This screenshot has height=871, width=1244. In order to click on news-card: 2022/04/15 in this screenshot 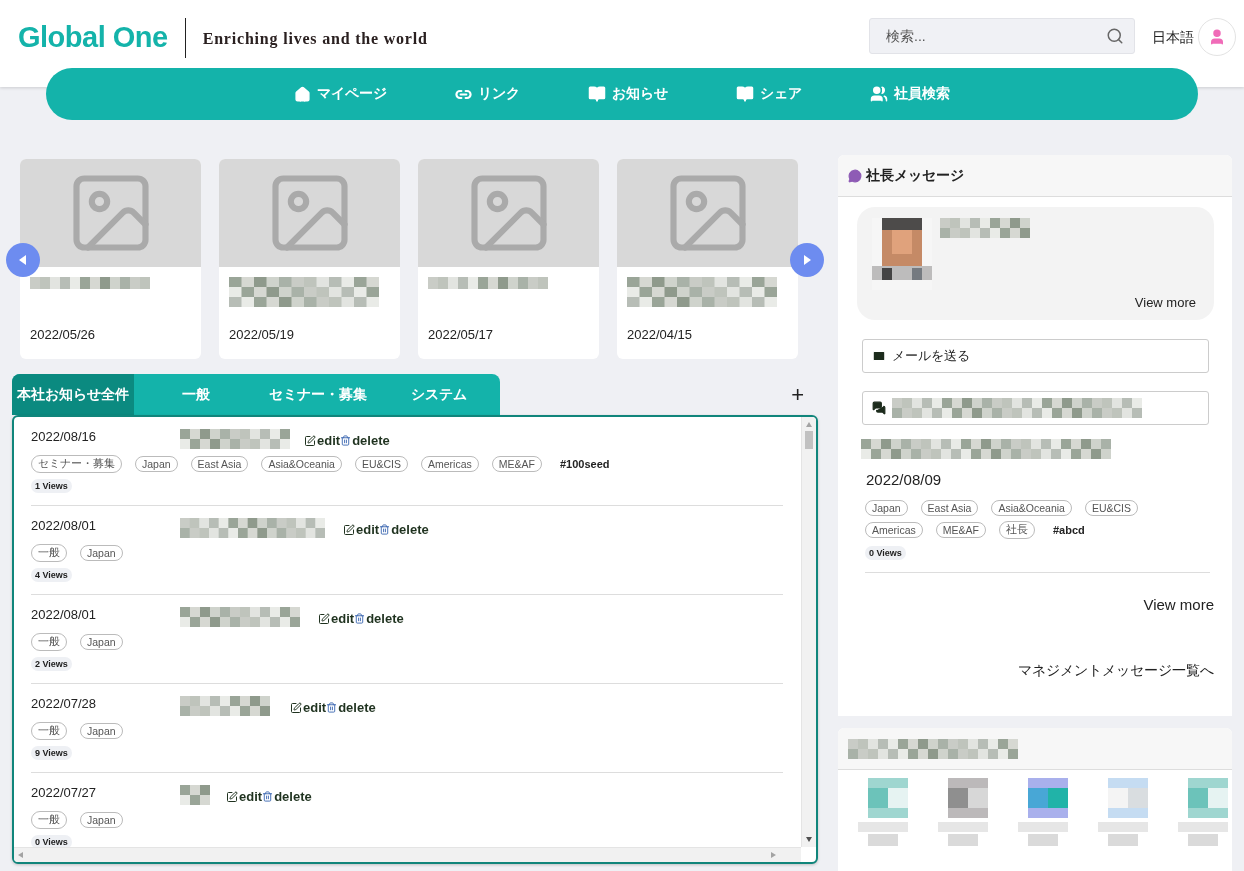, I will do `click(707, 259)`.